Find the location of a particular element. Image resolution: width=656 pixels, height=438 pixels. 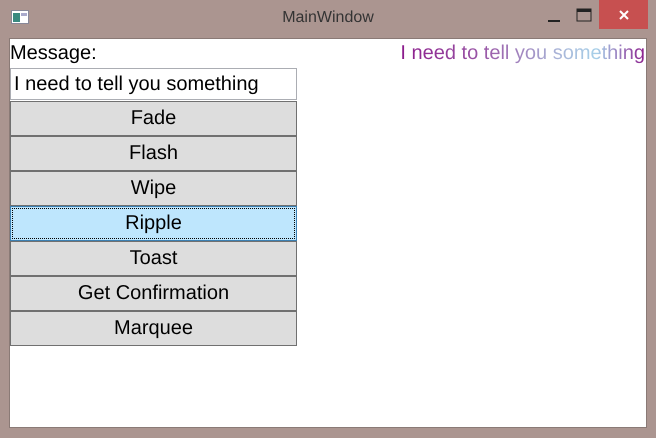

action-button: Toast is located at coordinates (153, 258).